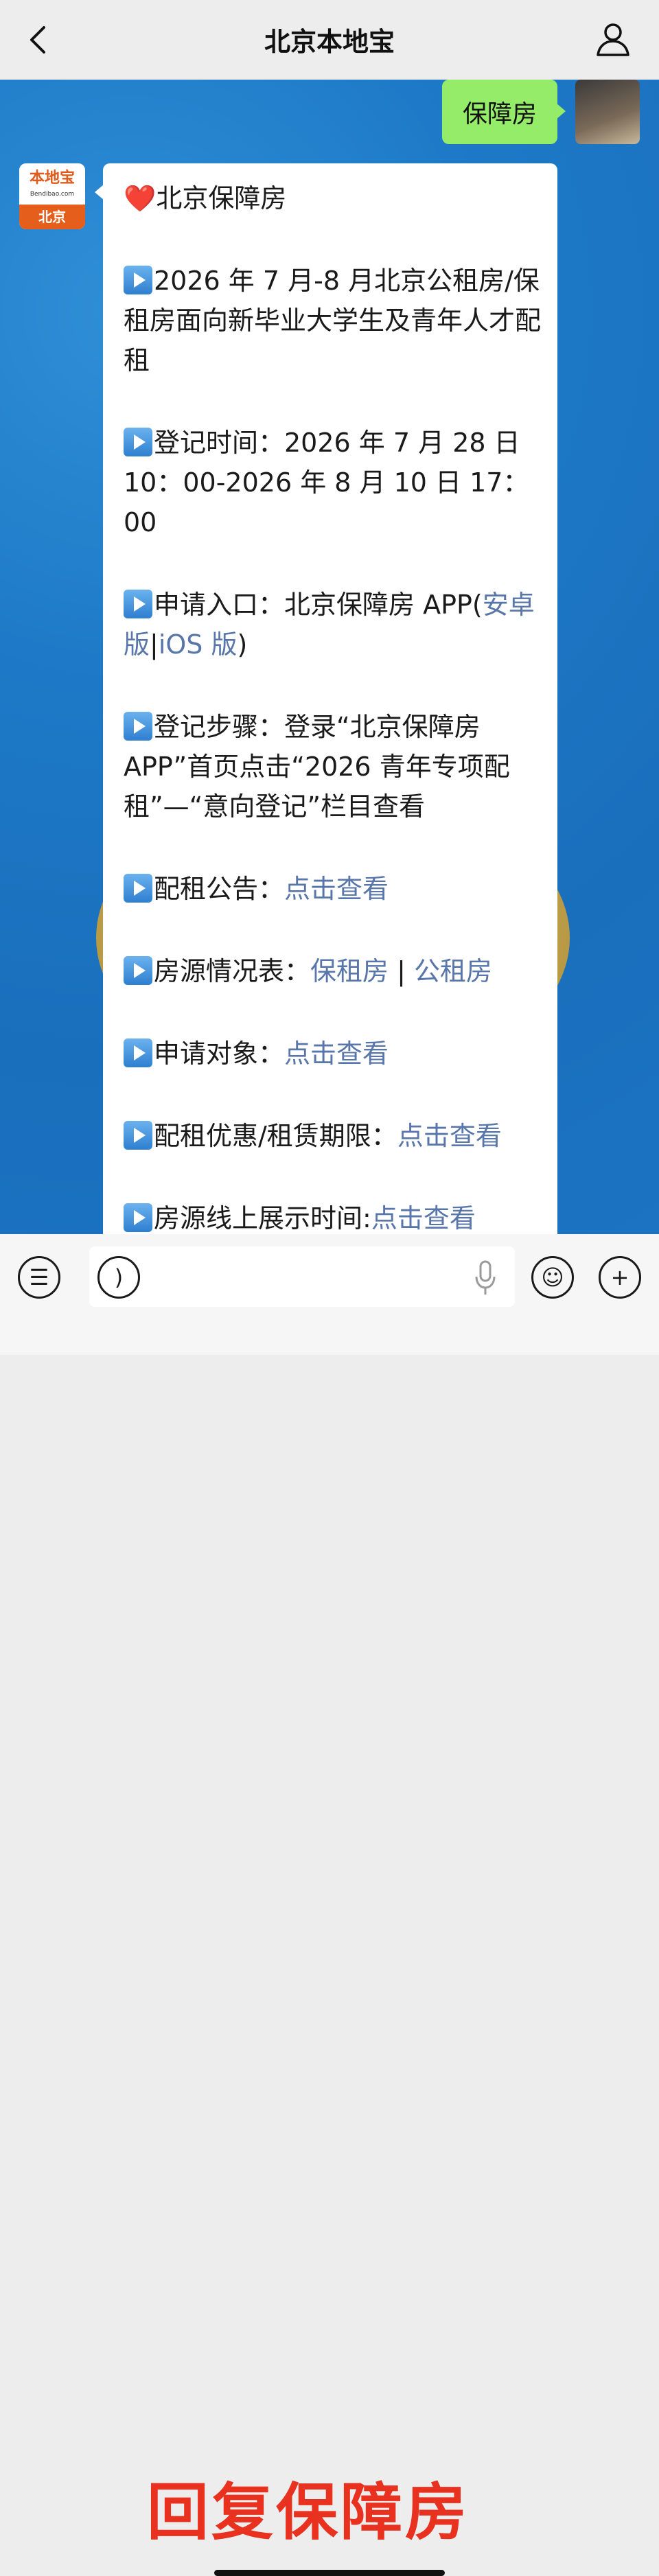  I want to click on message-item: 申请入口：北京保障房 APP(安卓版|iOS 版), so click(329, 625).